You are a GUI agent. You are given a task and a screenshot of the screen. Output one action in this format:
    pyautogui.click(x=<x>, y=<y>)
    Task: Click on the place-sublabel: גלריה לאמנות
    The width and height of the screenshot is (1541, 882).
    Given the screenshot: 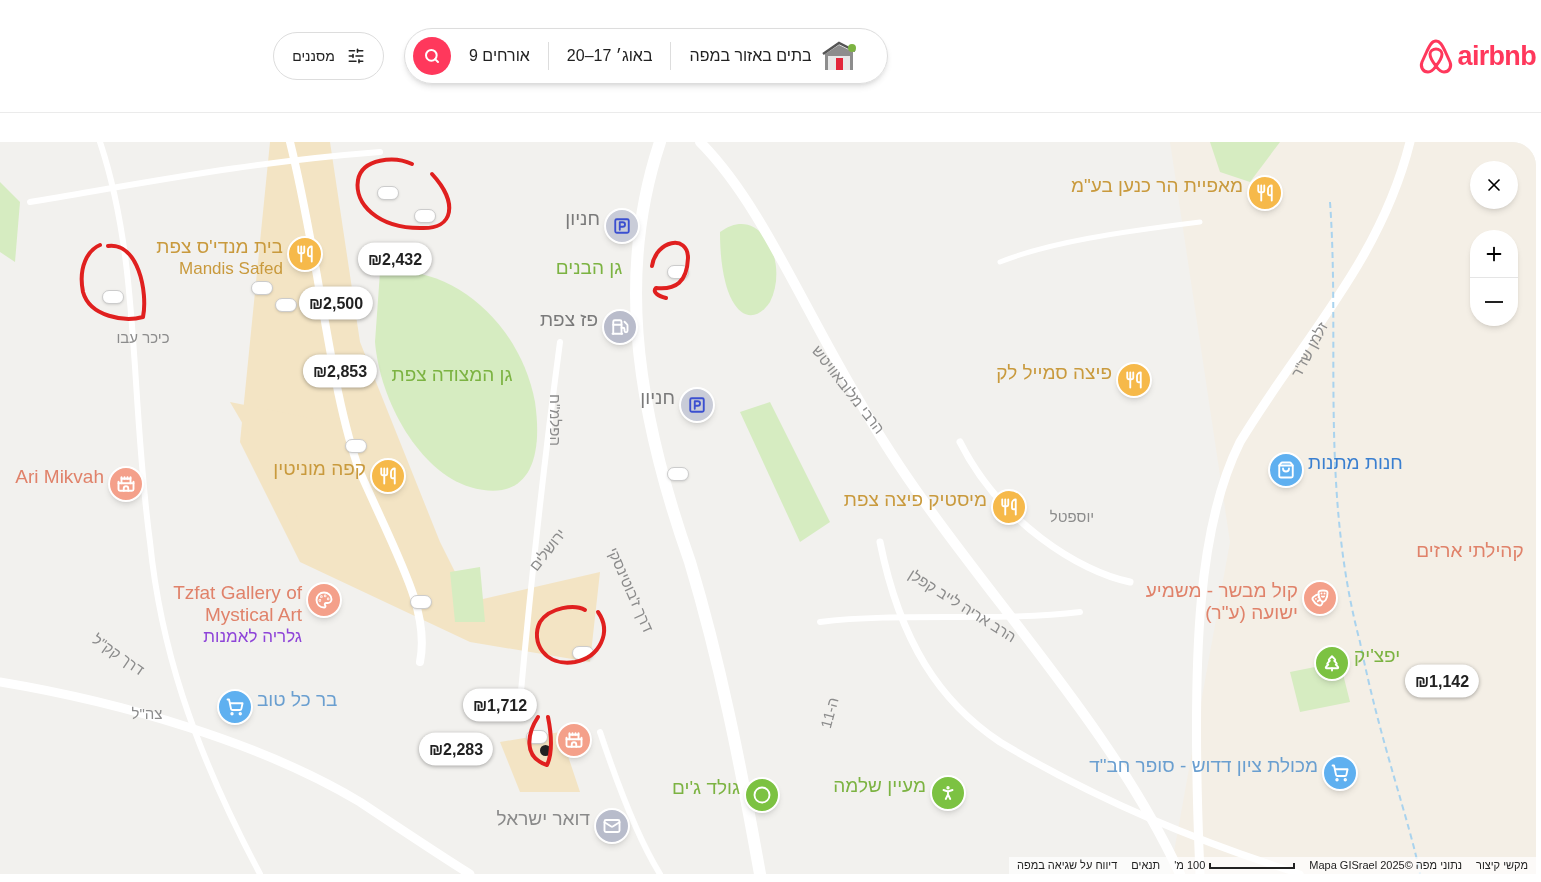 What is the action you would take?
    pyautogui.click(x=252, y=637)
    